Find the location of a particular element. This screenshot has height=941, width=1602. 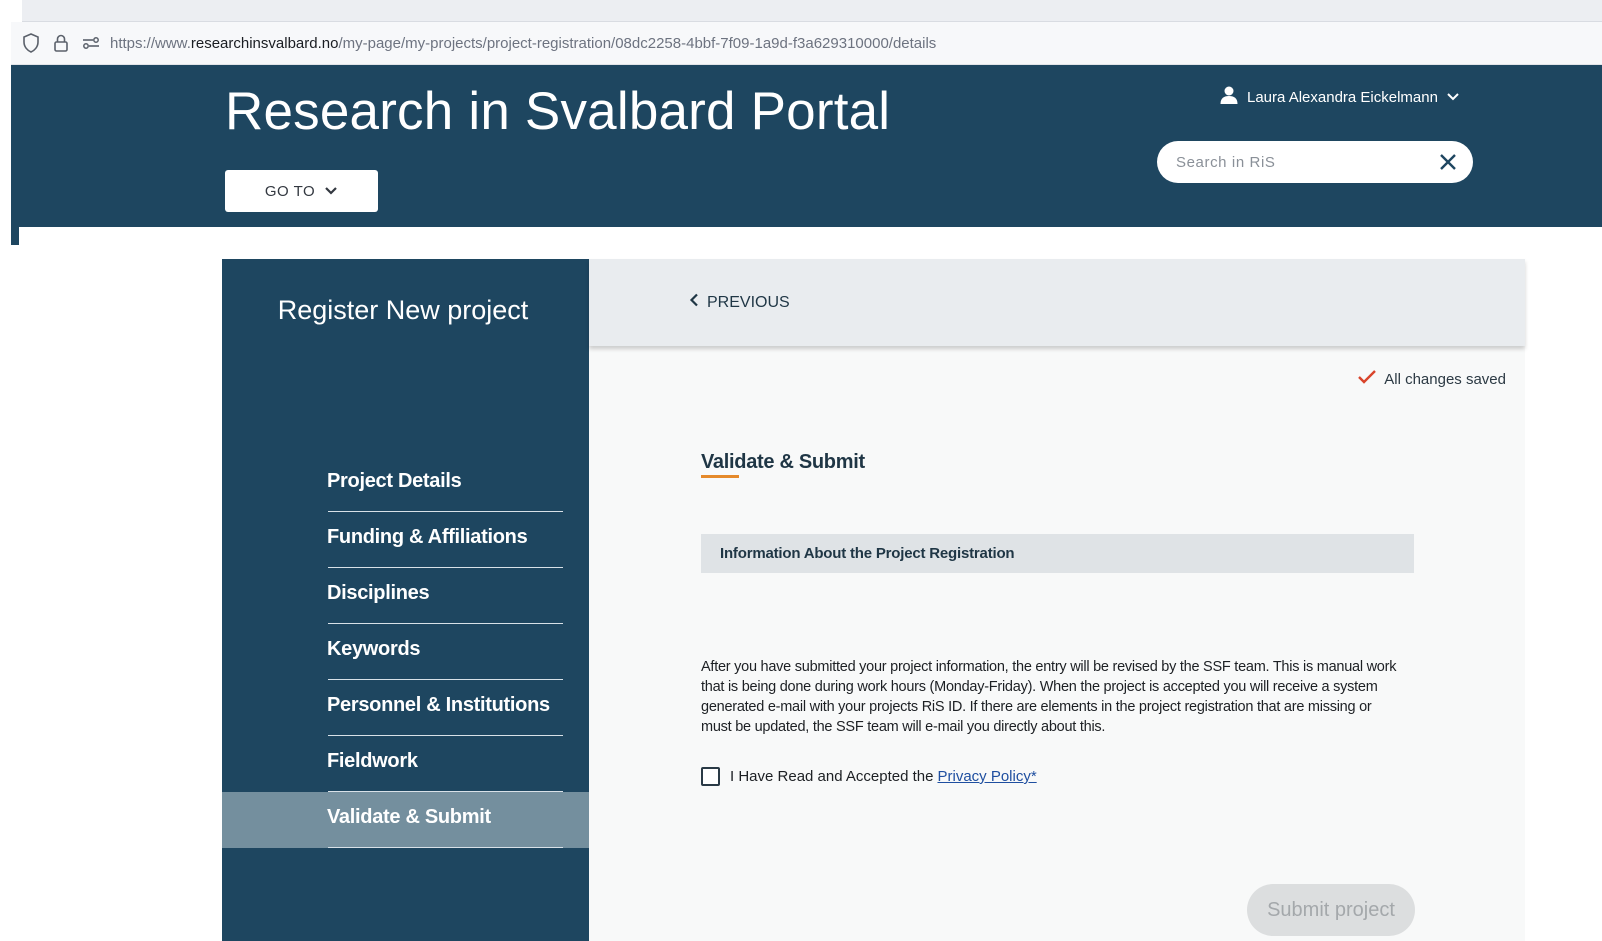

sidebar-item-label: Funding & Affiliations is located at coordinates (427, 537).